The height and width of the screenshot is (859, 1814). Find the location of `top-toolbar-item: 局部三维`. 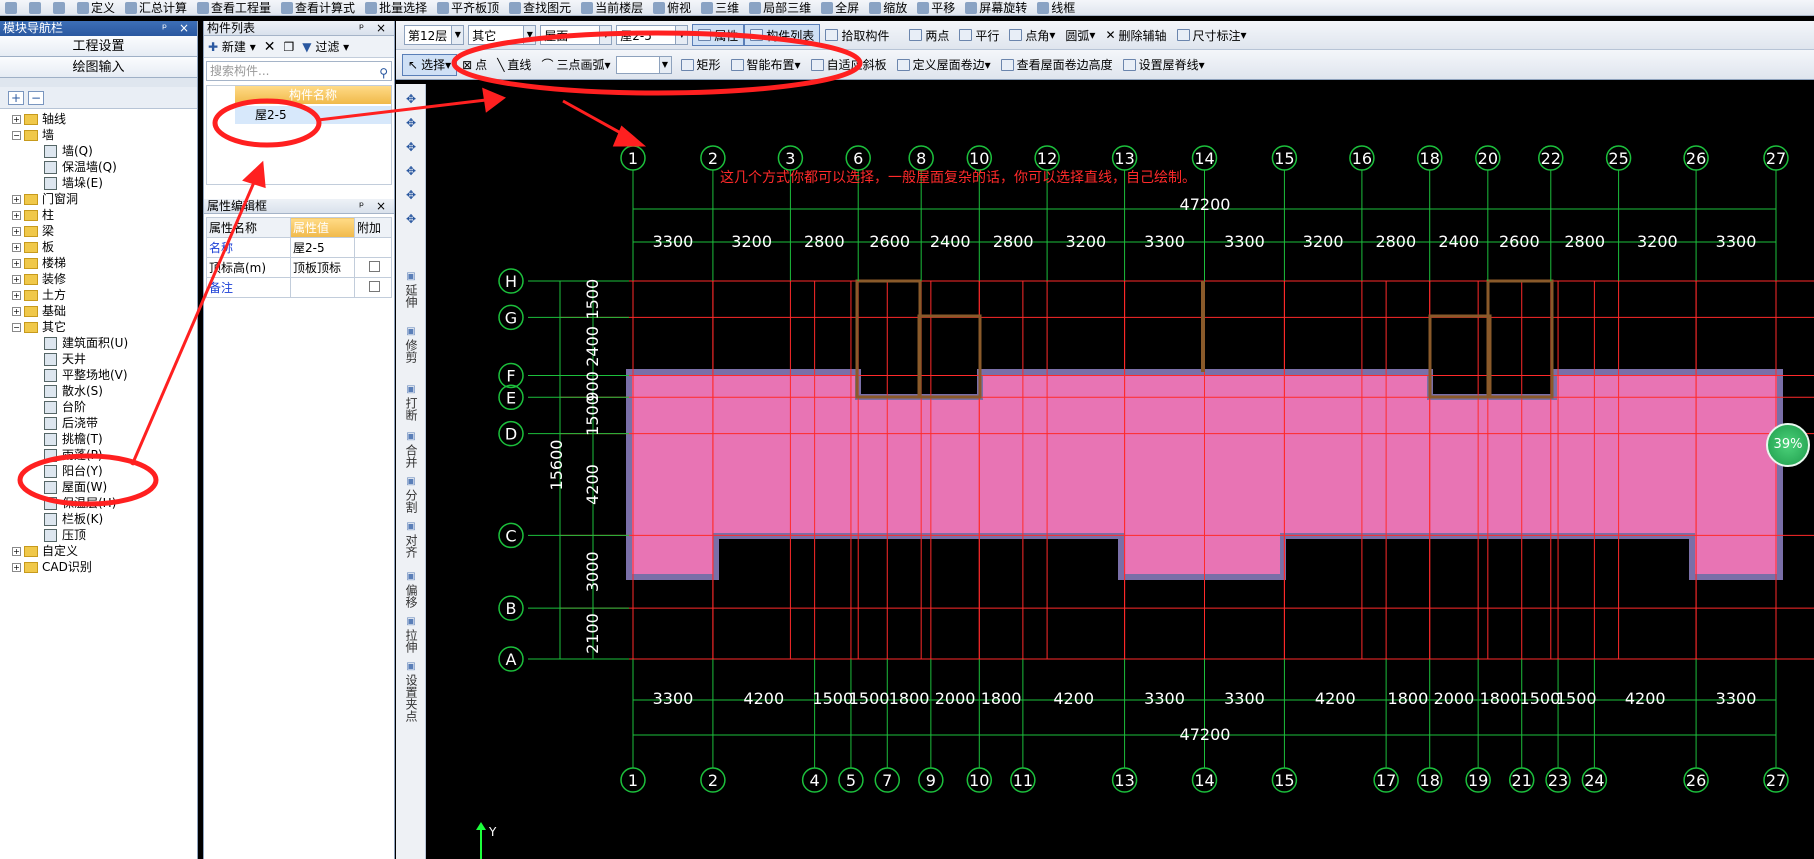

top-toolbar-item: 局部三维 is located at coordinates (780, 7).